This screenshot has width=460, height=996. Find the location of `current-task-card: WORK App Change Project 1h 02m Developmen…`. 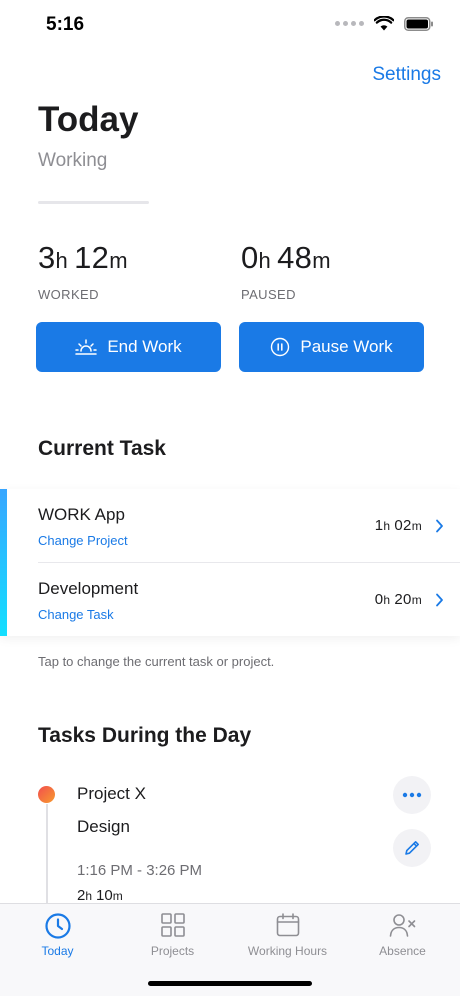

current-task-card: WORK App Change Project 1h 02m Developmen… is located at coordinates (230, 562).